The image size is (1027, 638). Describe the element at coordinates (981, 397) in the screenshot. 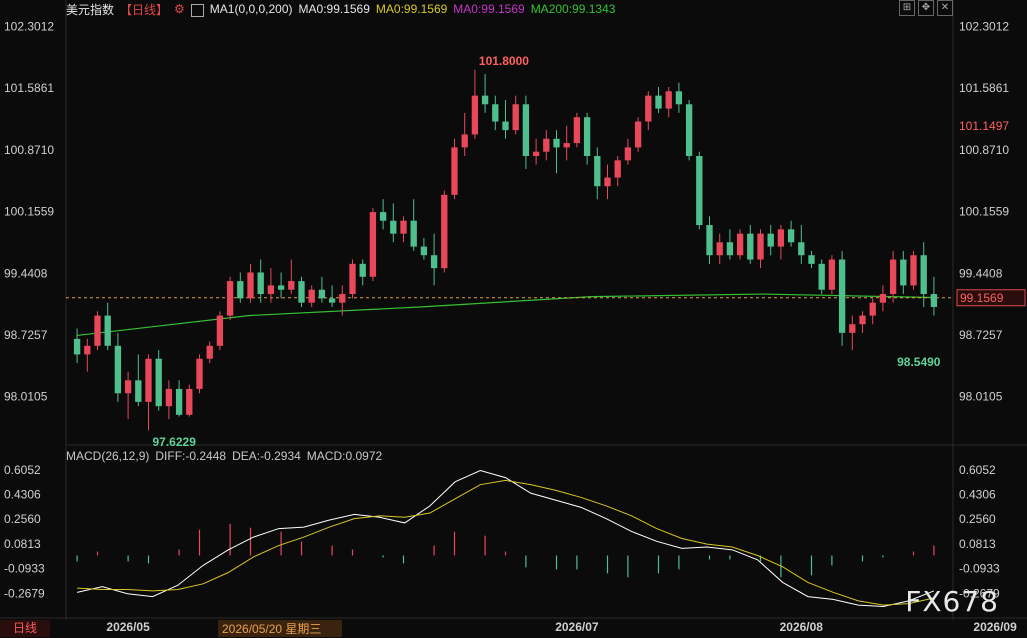

I see `price-tick-right: 98.0105` at that location.